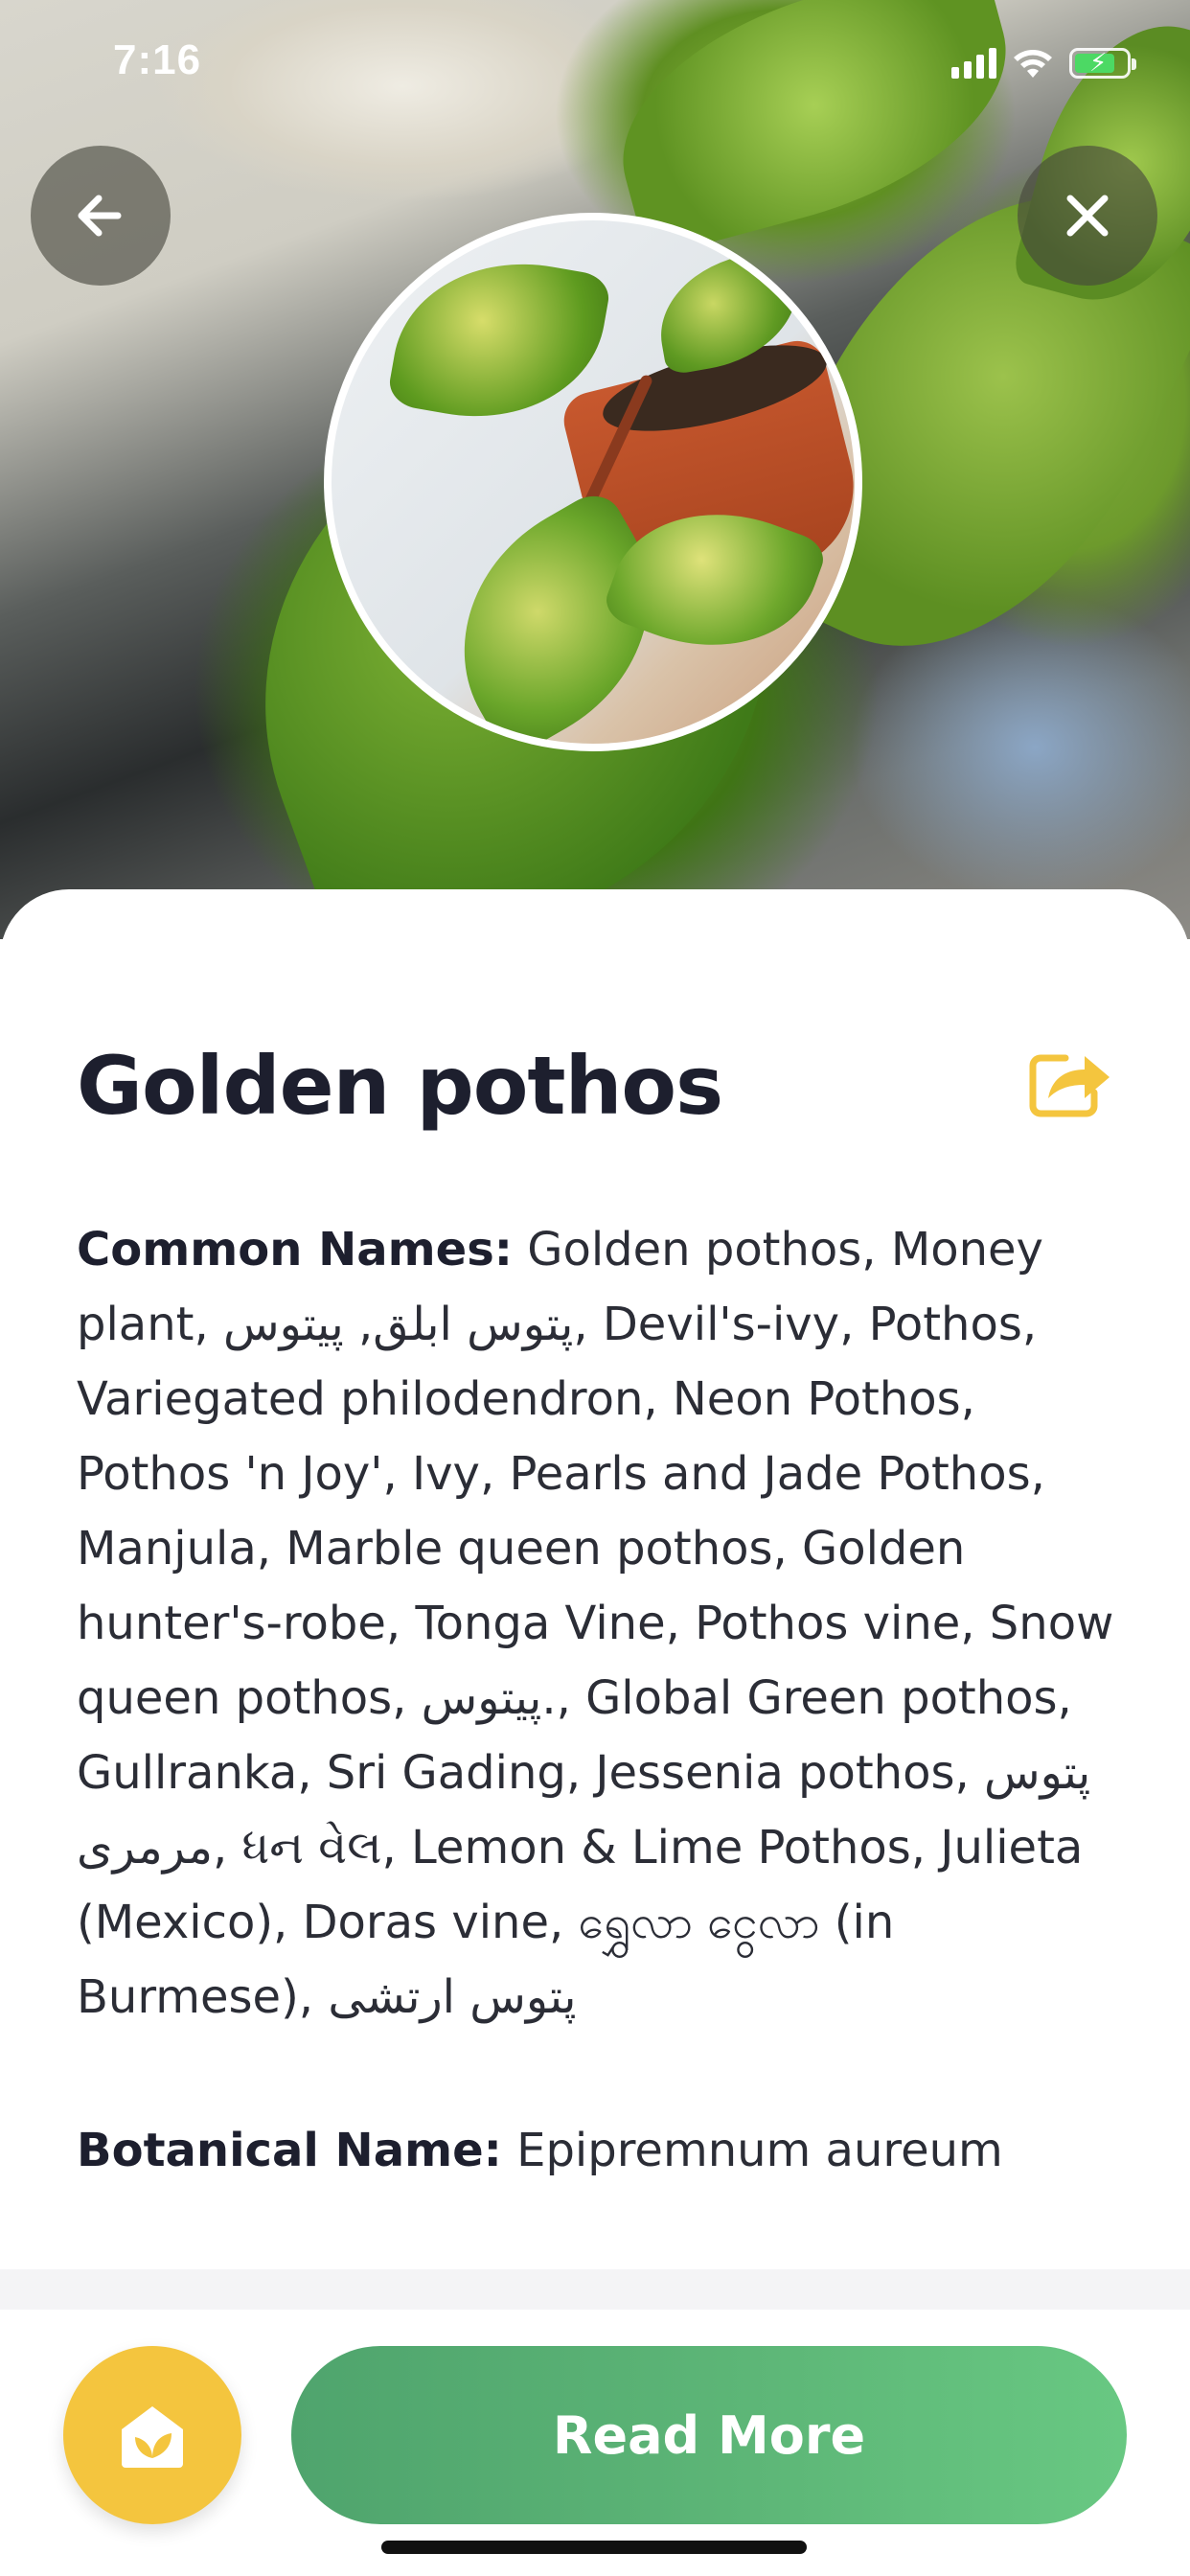 The width and height of the screenshot is (1190, 2576). Describe the element at coordinates (158, 59) in the screenshot. I see `status-time: 7:16` at that location.